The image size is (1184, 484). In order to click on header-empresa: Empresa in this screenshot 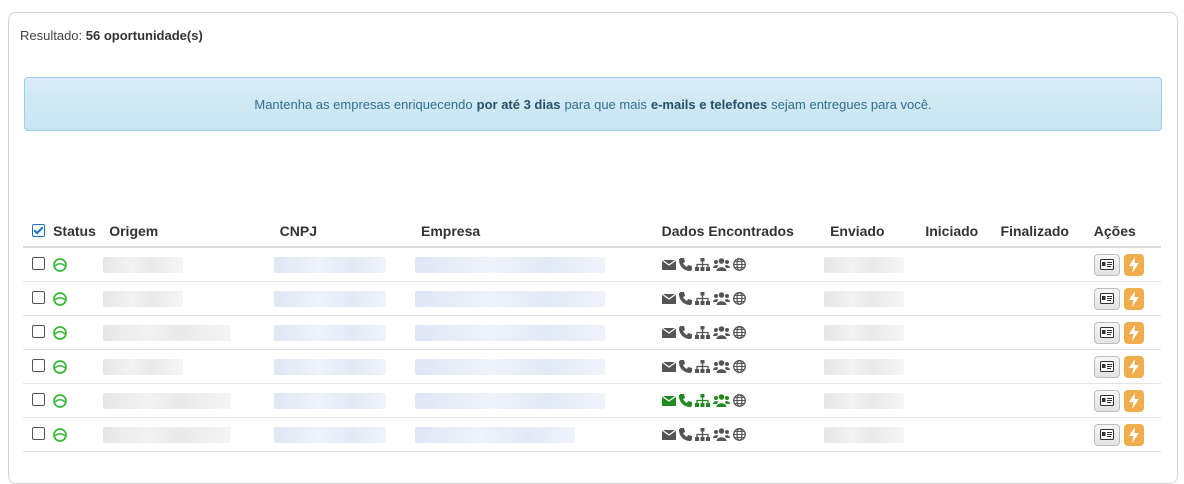, I will do `click(541, 232)`.